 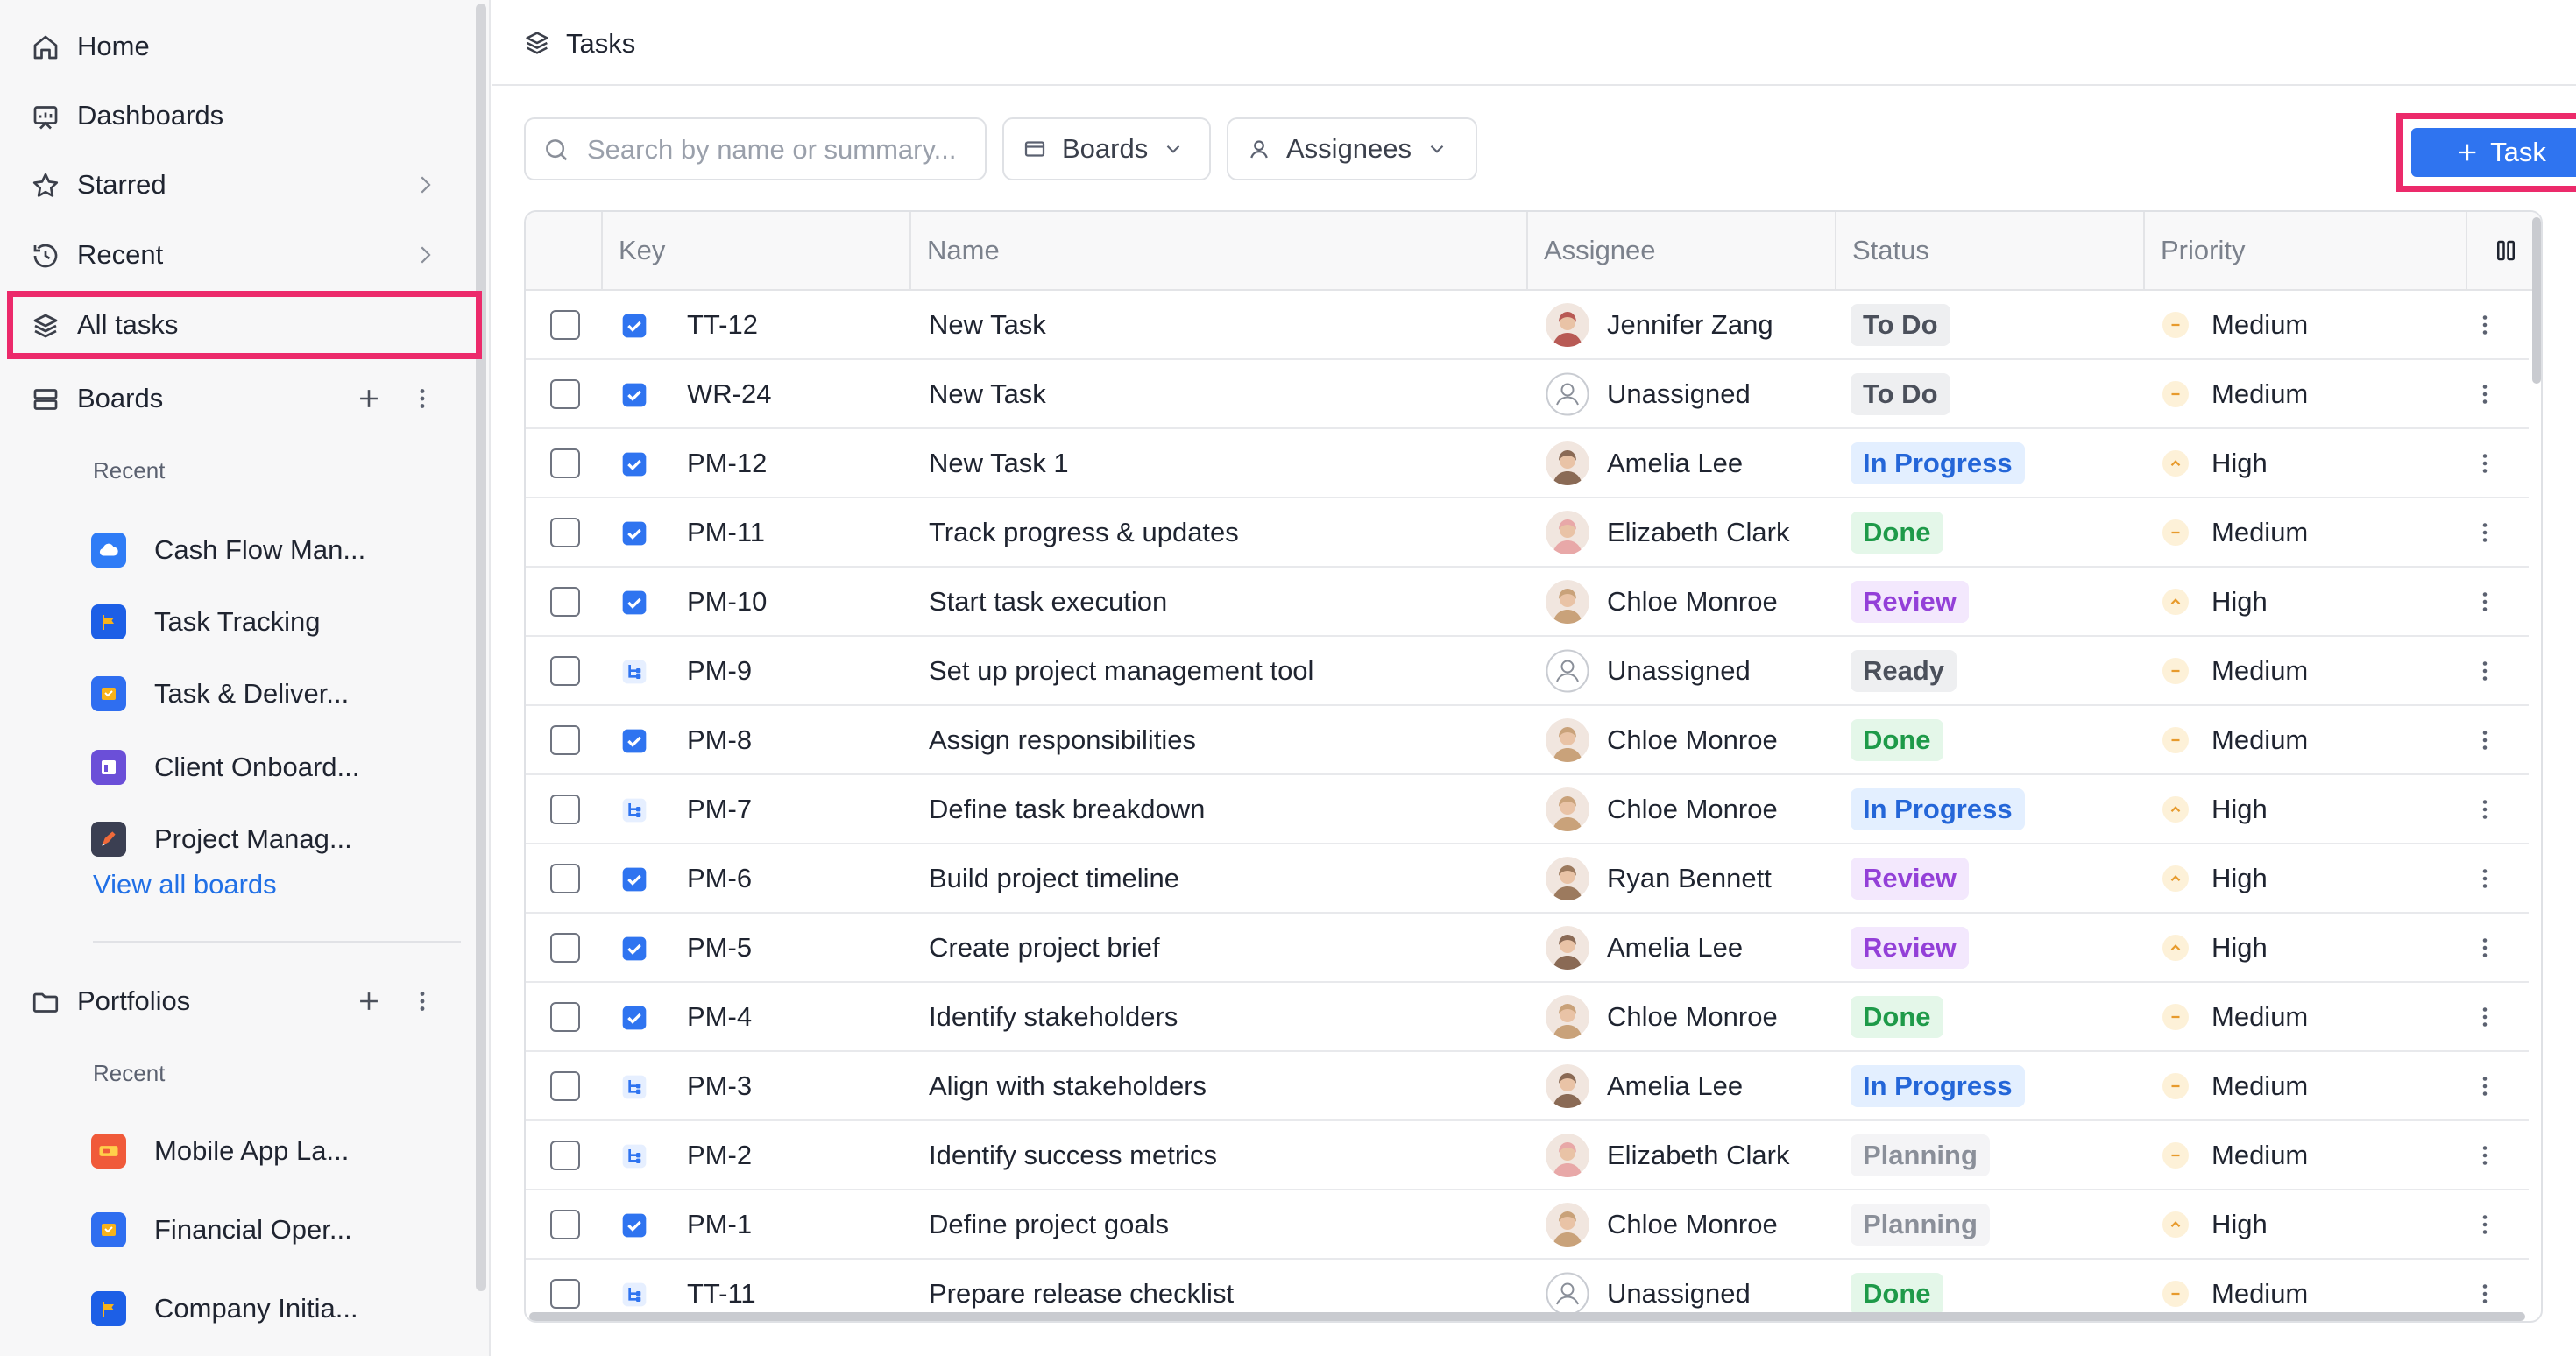 I want to click on boards-filter: Boards, so click(x=1106, y=148).